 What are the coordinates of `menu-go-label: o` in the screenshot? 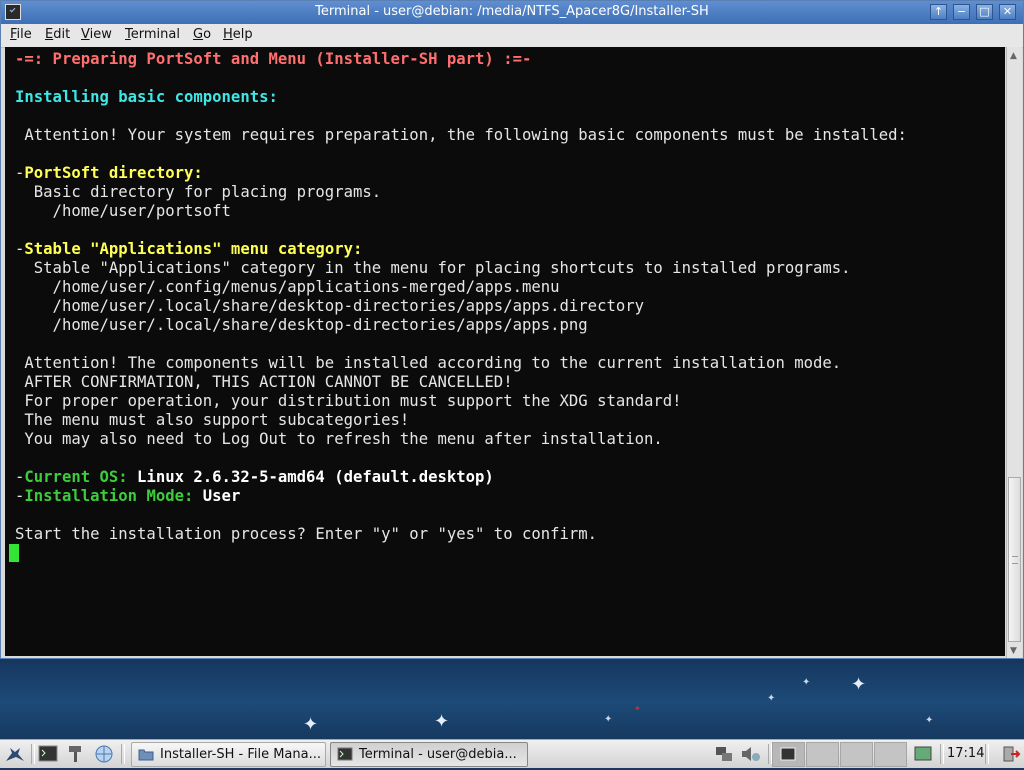 It's located at (207, 34).